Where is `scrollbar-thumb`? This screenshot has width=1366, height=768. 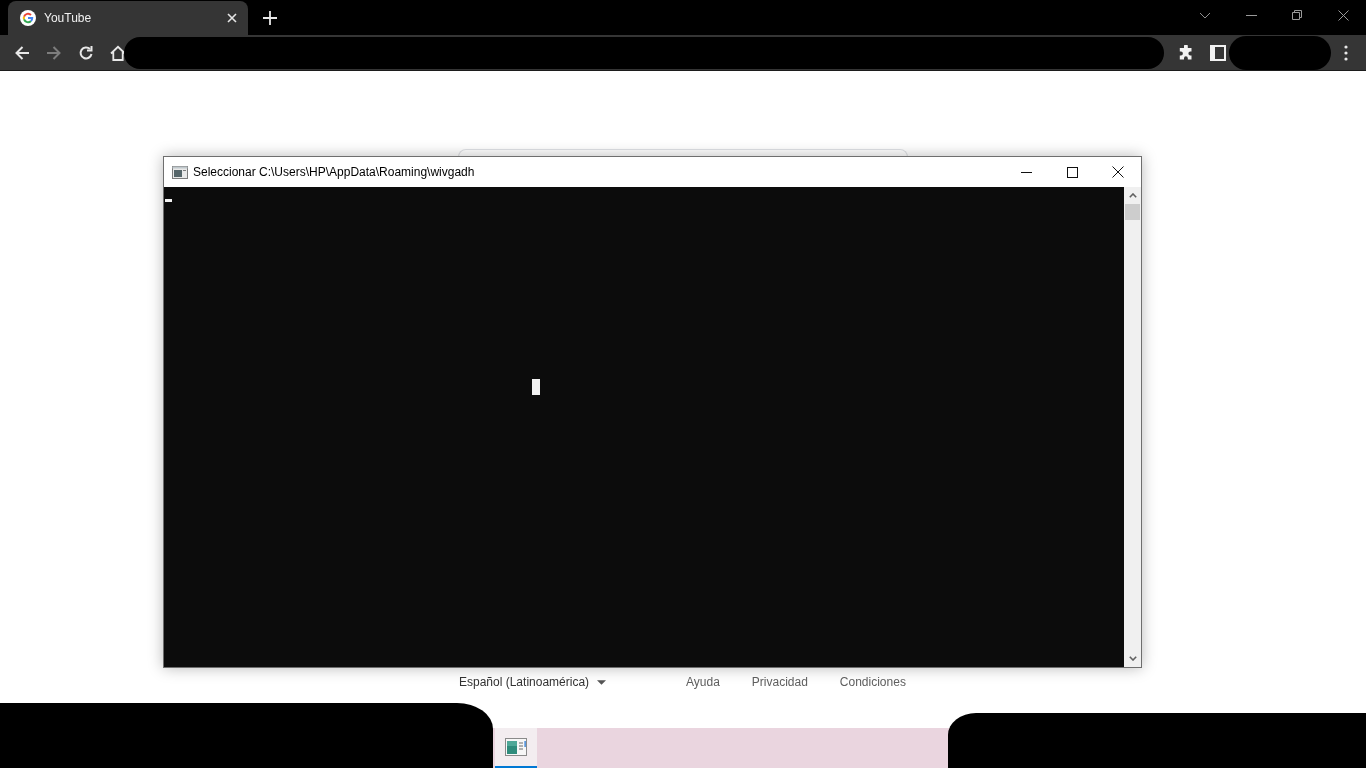 scrollbar-thumb is located at coordinates (1132, 212).